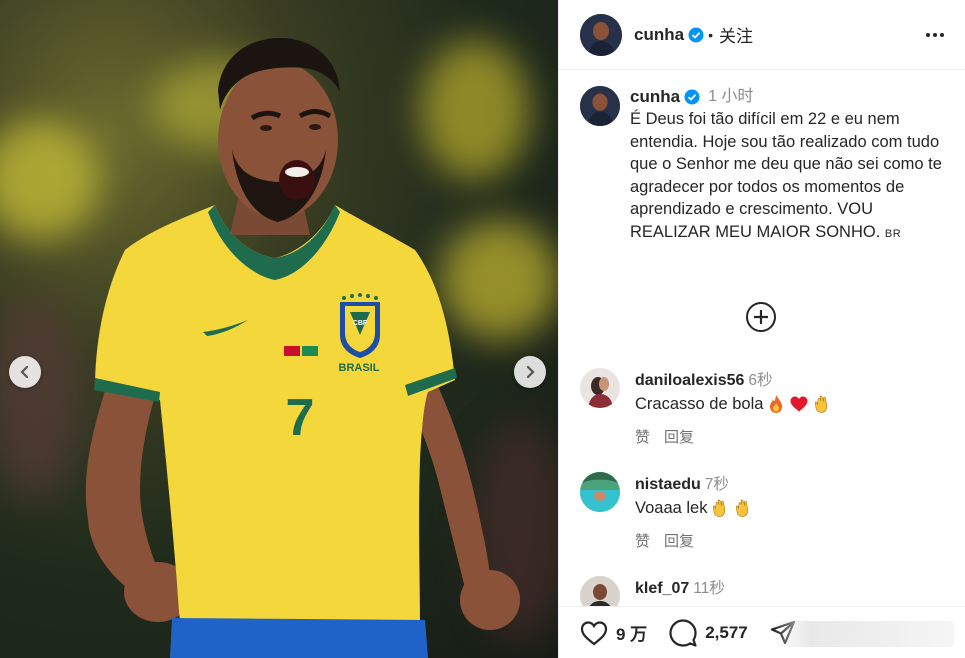  What do you see at coordinates (631, 632) in the screenshot?
I see `like-count: 9 万` at bounding box center [631, 632].